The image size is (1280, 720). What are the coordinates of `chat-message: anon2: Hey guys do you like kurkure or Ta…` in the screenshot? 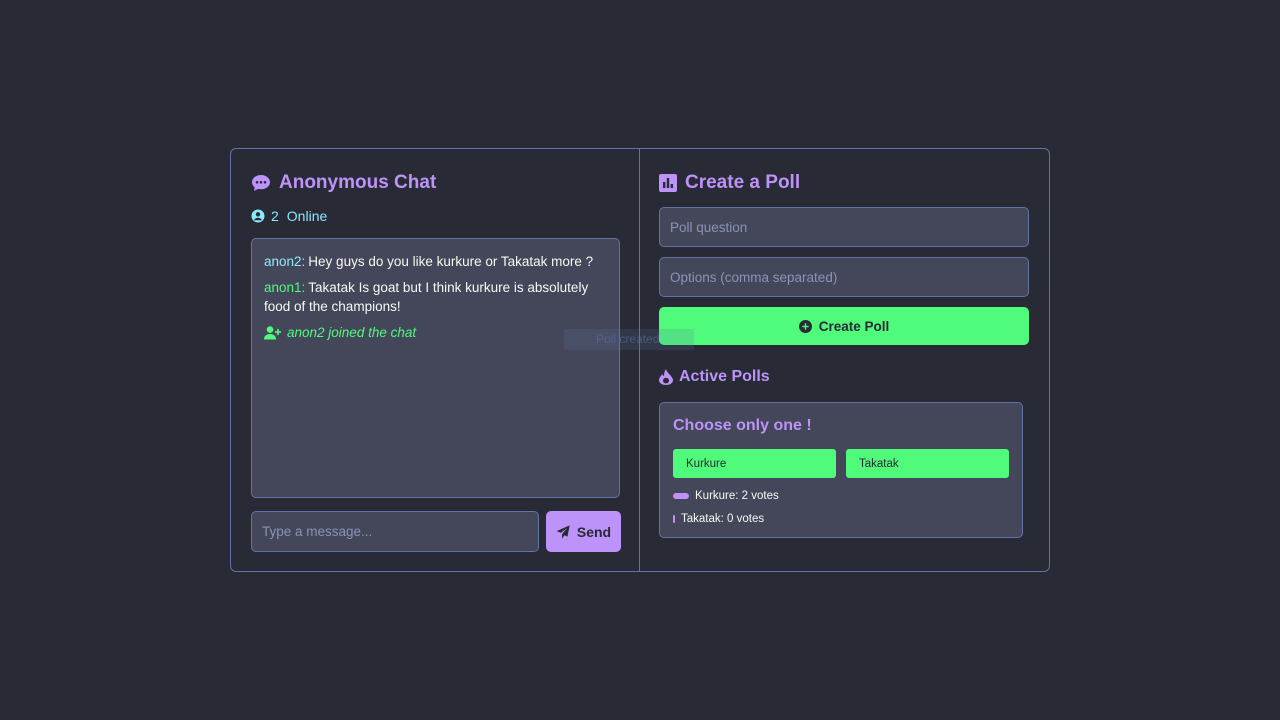 It's located at (435, 261).